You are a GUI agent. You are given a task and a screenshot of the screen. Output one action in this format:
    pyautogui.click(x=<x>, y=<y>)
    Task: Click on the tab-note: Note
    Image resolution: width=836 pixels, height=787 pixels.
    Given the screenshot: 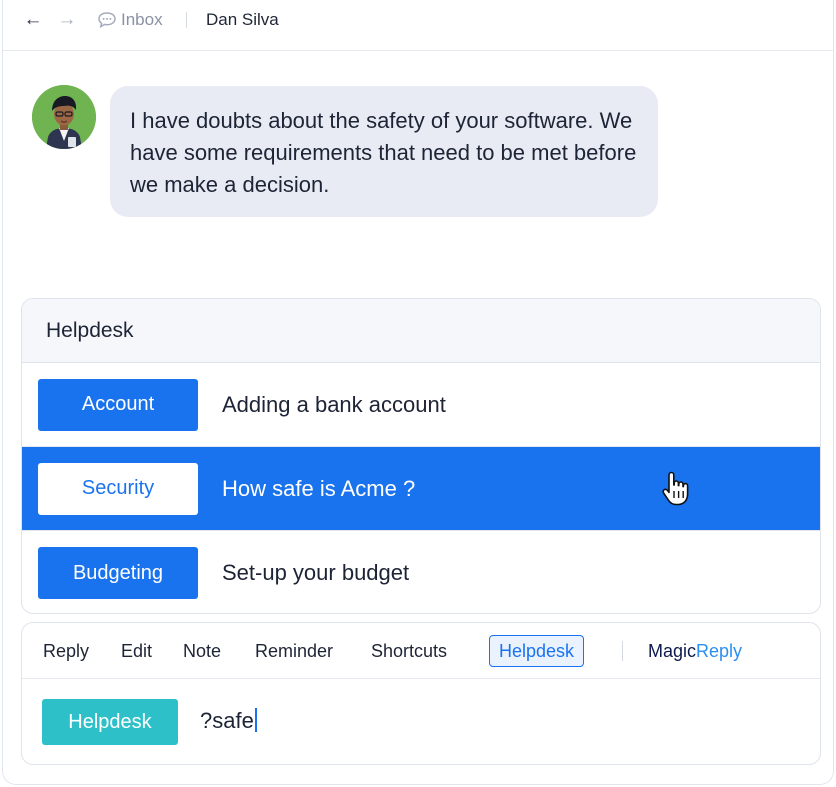 What is the action you would take?
    pyautogui.click(x=202, y=651)
    